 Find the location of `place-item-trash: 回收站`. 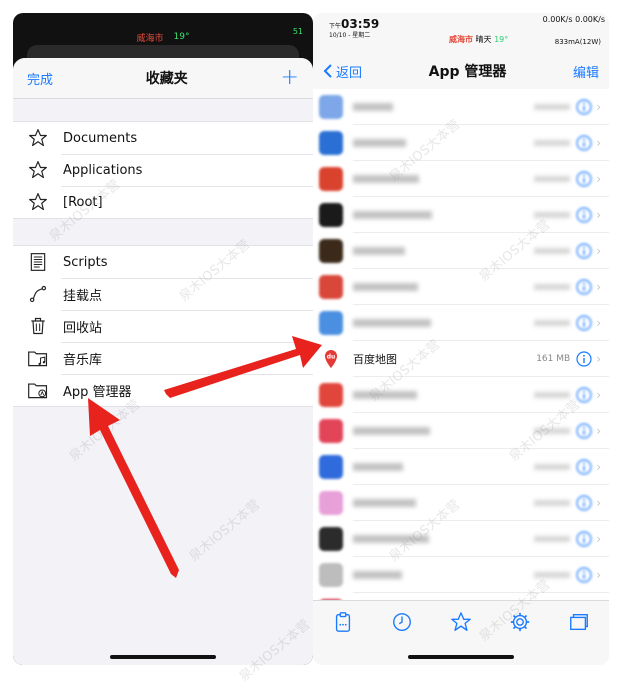

place-item-trash: 回收站 is located at coordinates (163, 326).